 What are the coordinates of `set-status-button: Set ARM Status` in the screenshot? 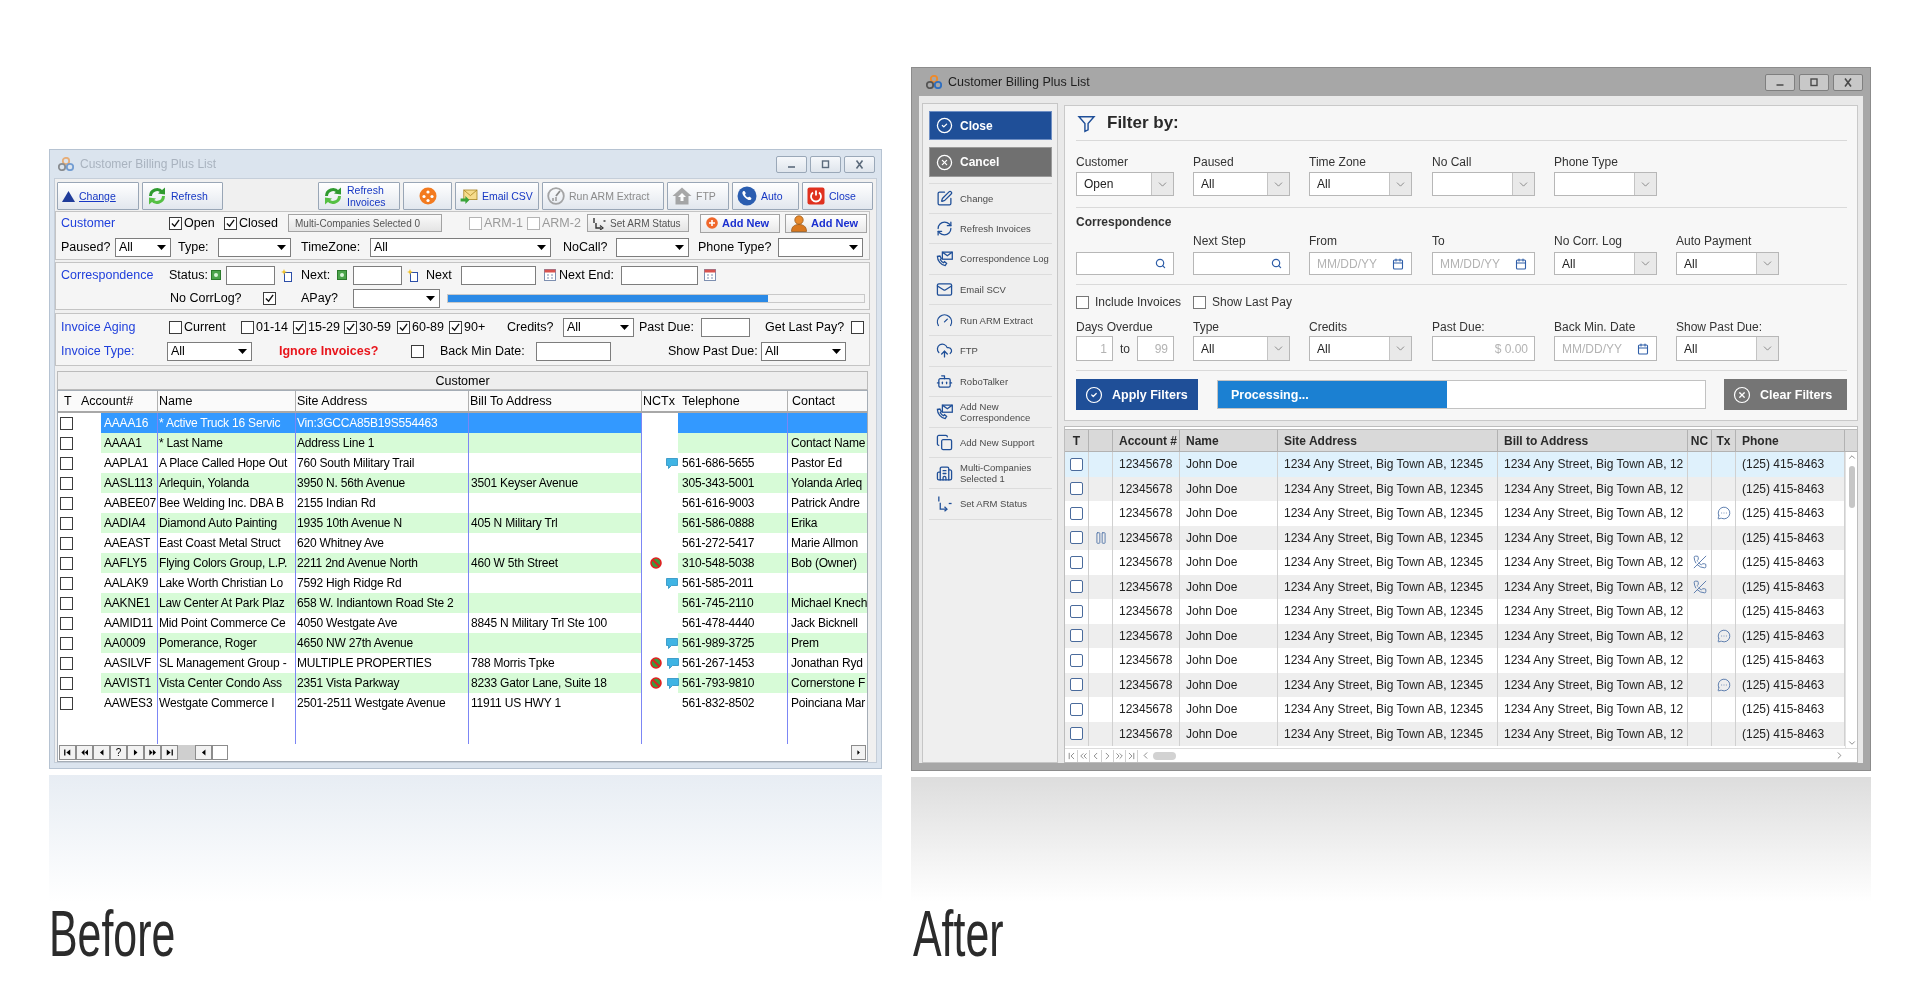 It's located at (638, 223).